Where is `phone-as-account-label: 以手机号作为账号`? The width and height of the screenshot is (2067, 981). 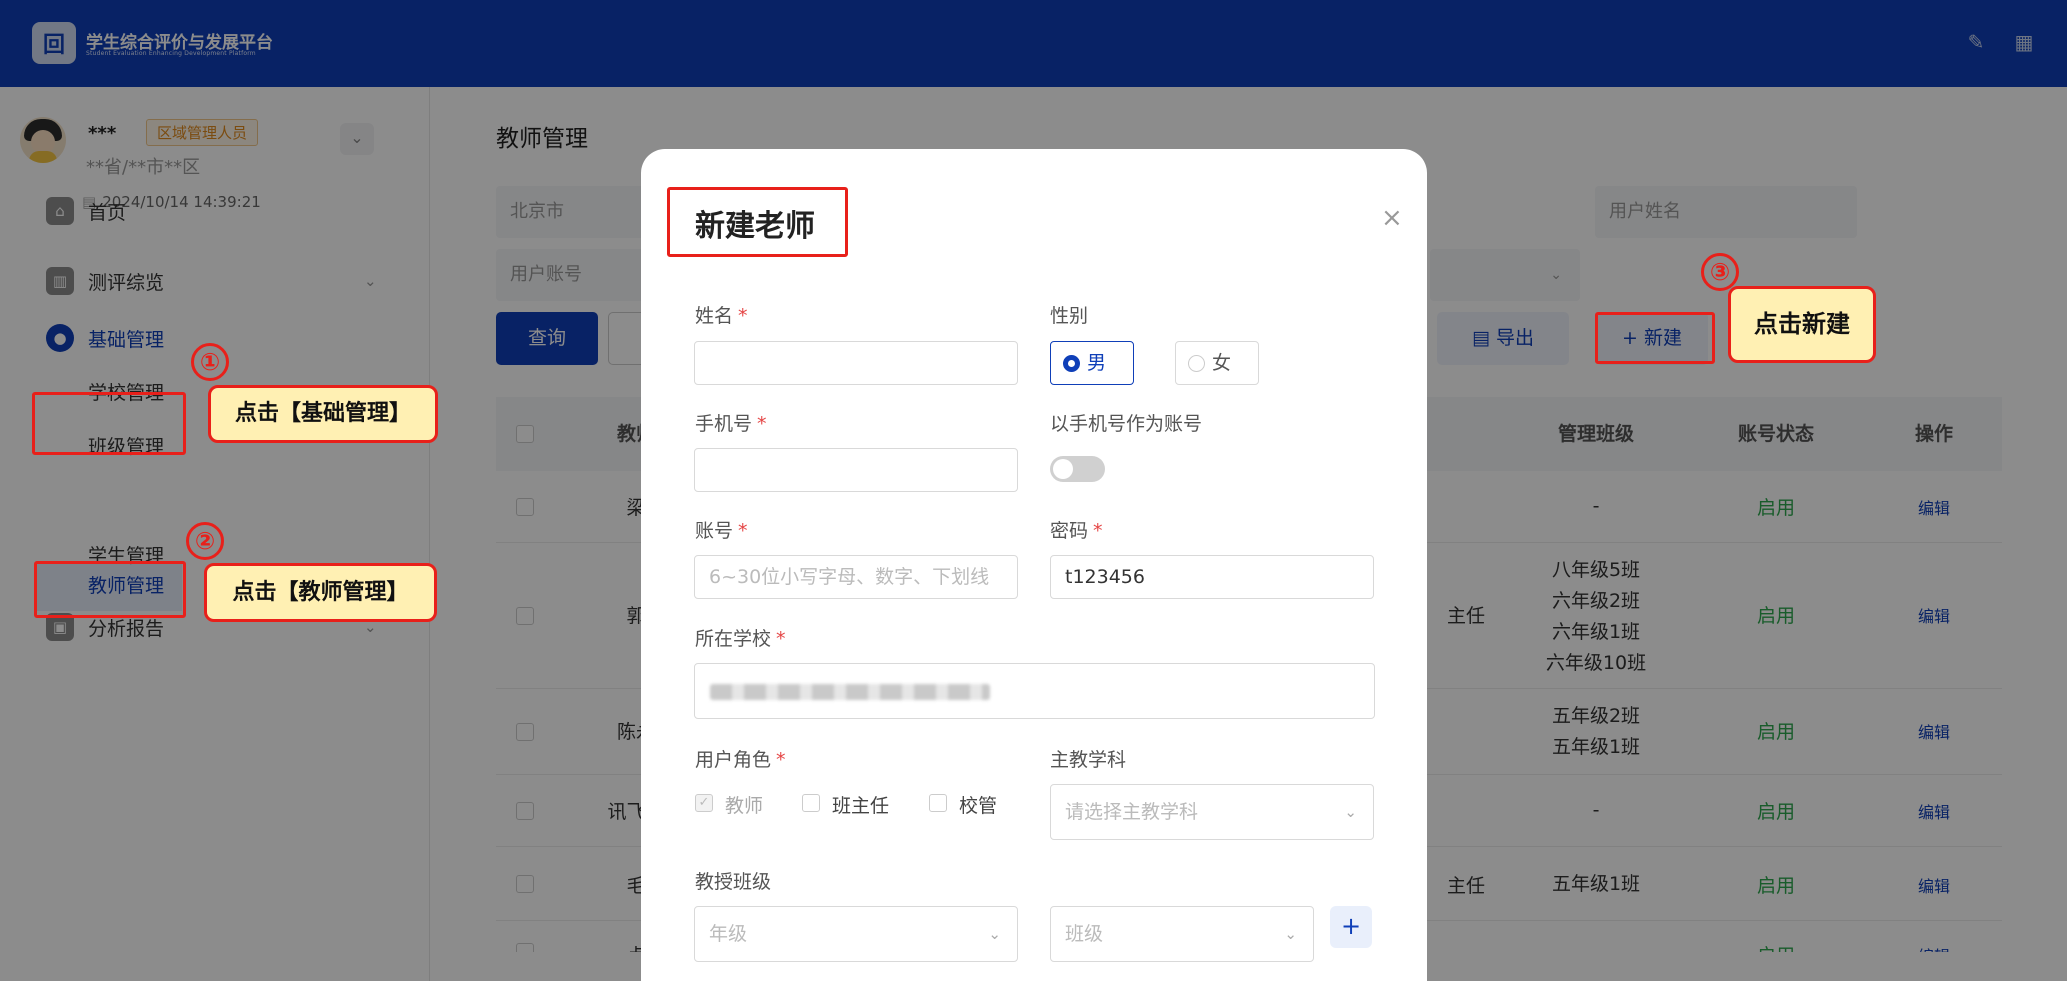 phone-as-account-label: 以手机号作为账号 is located at coordinates (1126, 424).